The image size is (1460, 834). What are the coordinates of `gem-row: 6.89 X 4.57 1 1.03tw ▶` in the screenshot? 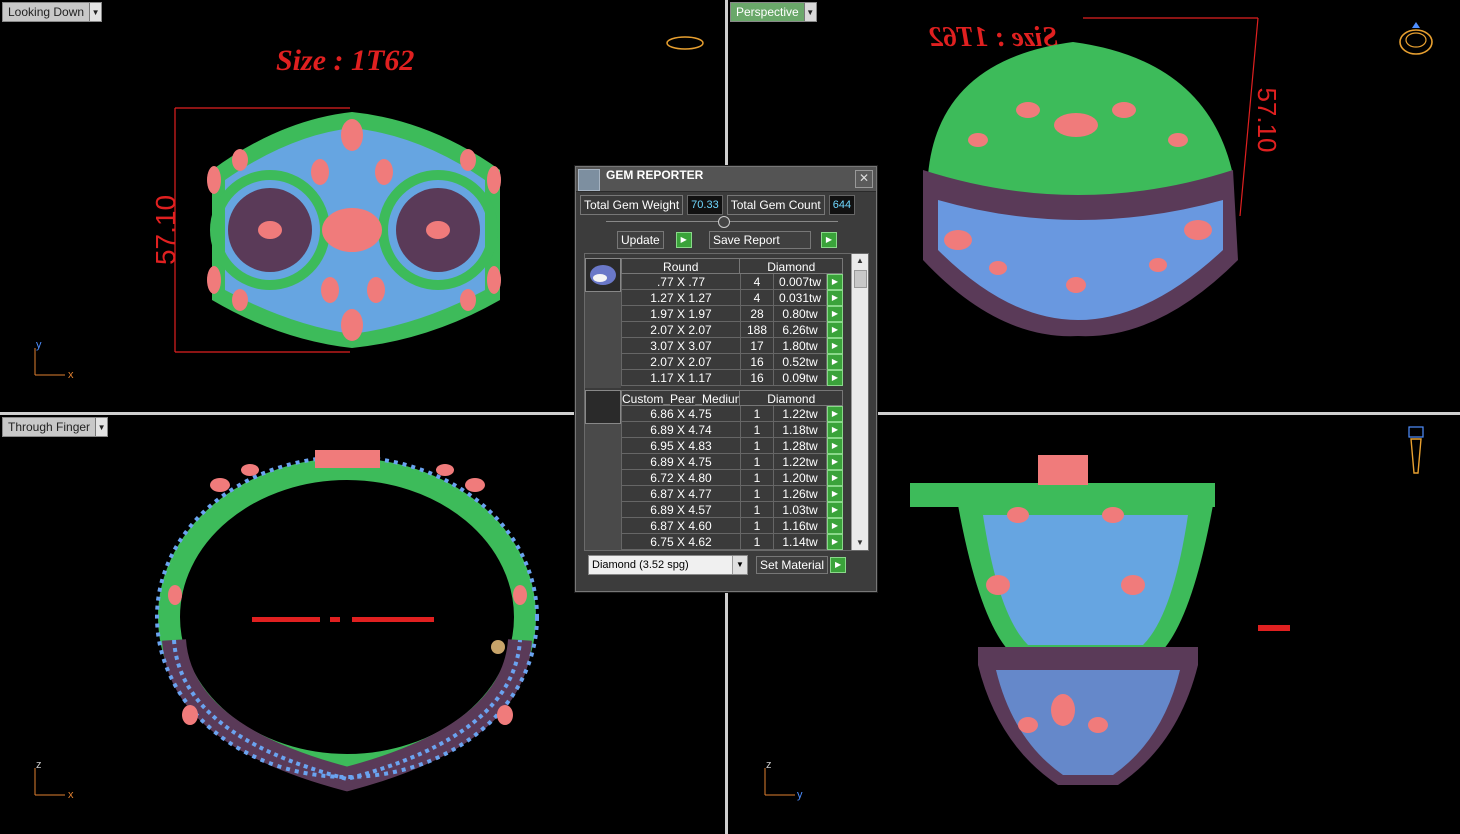 It's located at (732, 510).